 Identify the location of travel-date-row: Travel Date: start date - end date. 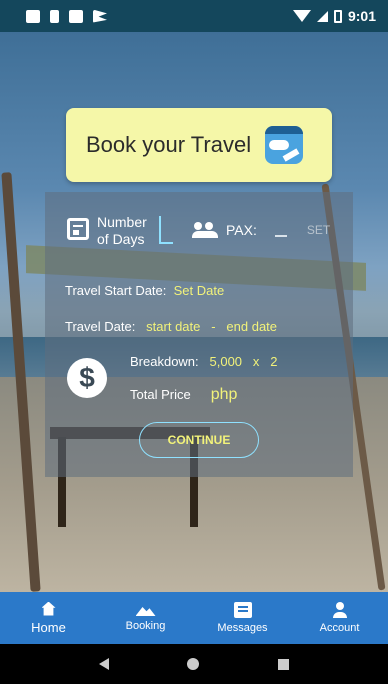
(171, 326).